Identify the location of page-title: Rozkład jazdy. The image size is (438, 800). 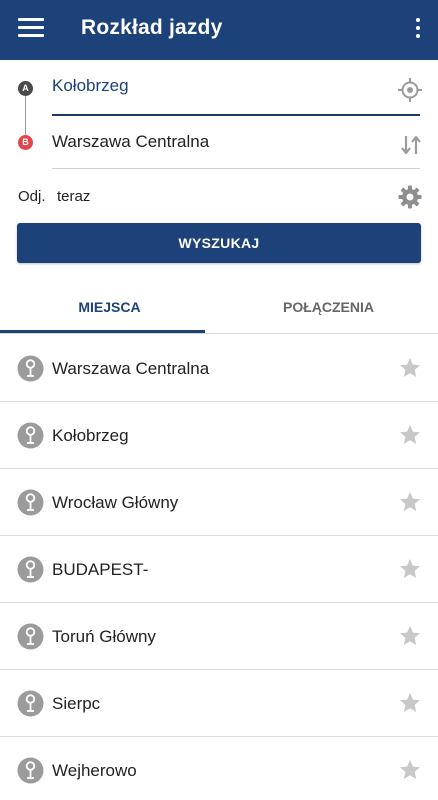
(152, 27).